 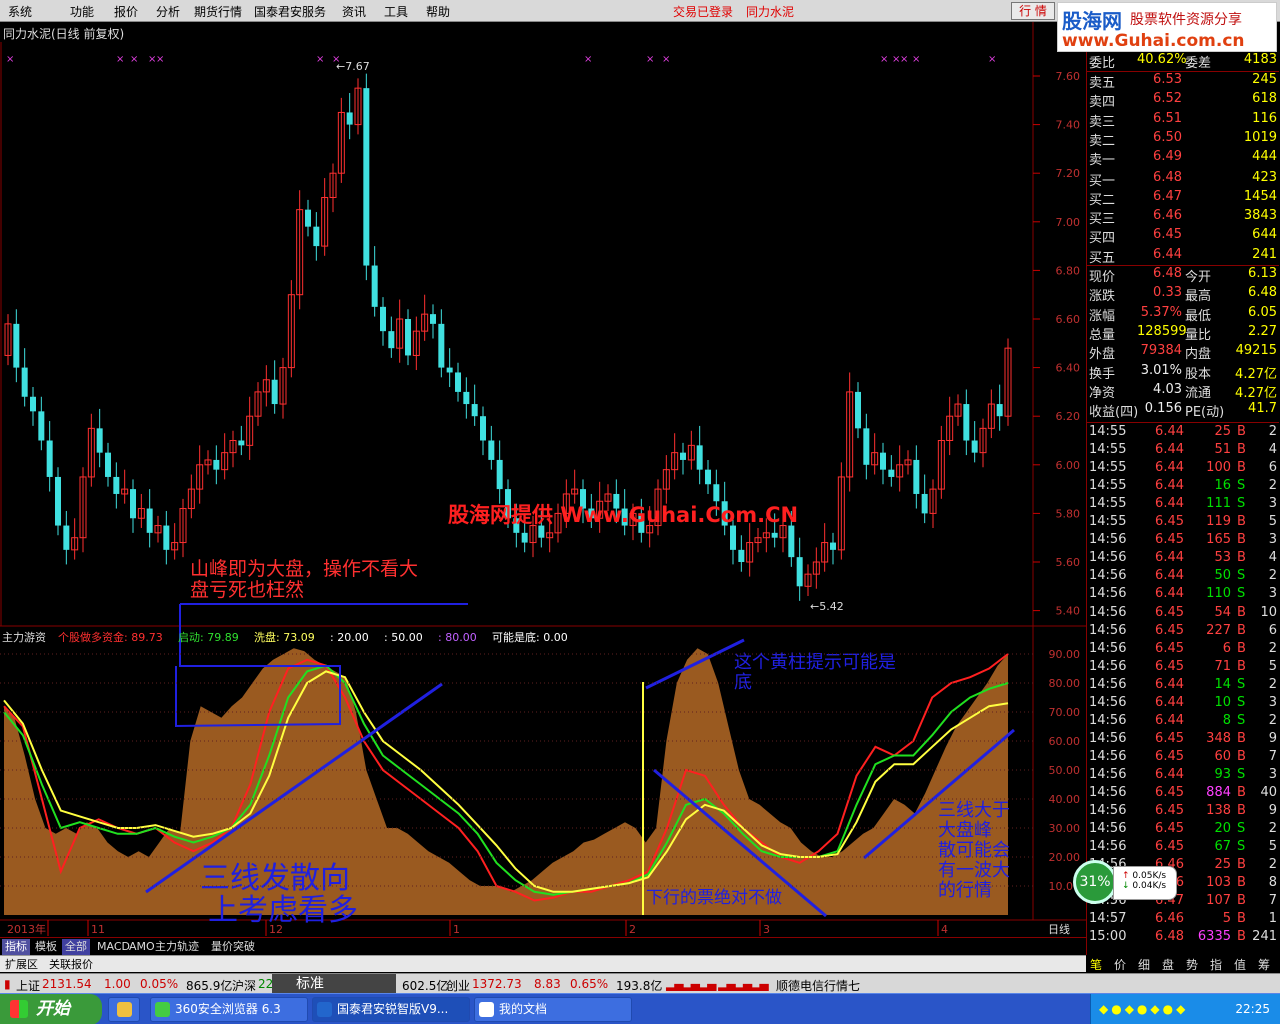 What do you see at coordinates (1241, 847) in the screenshot?
I see `tick-side: S` at bounding box center [1241, 847].